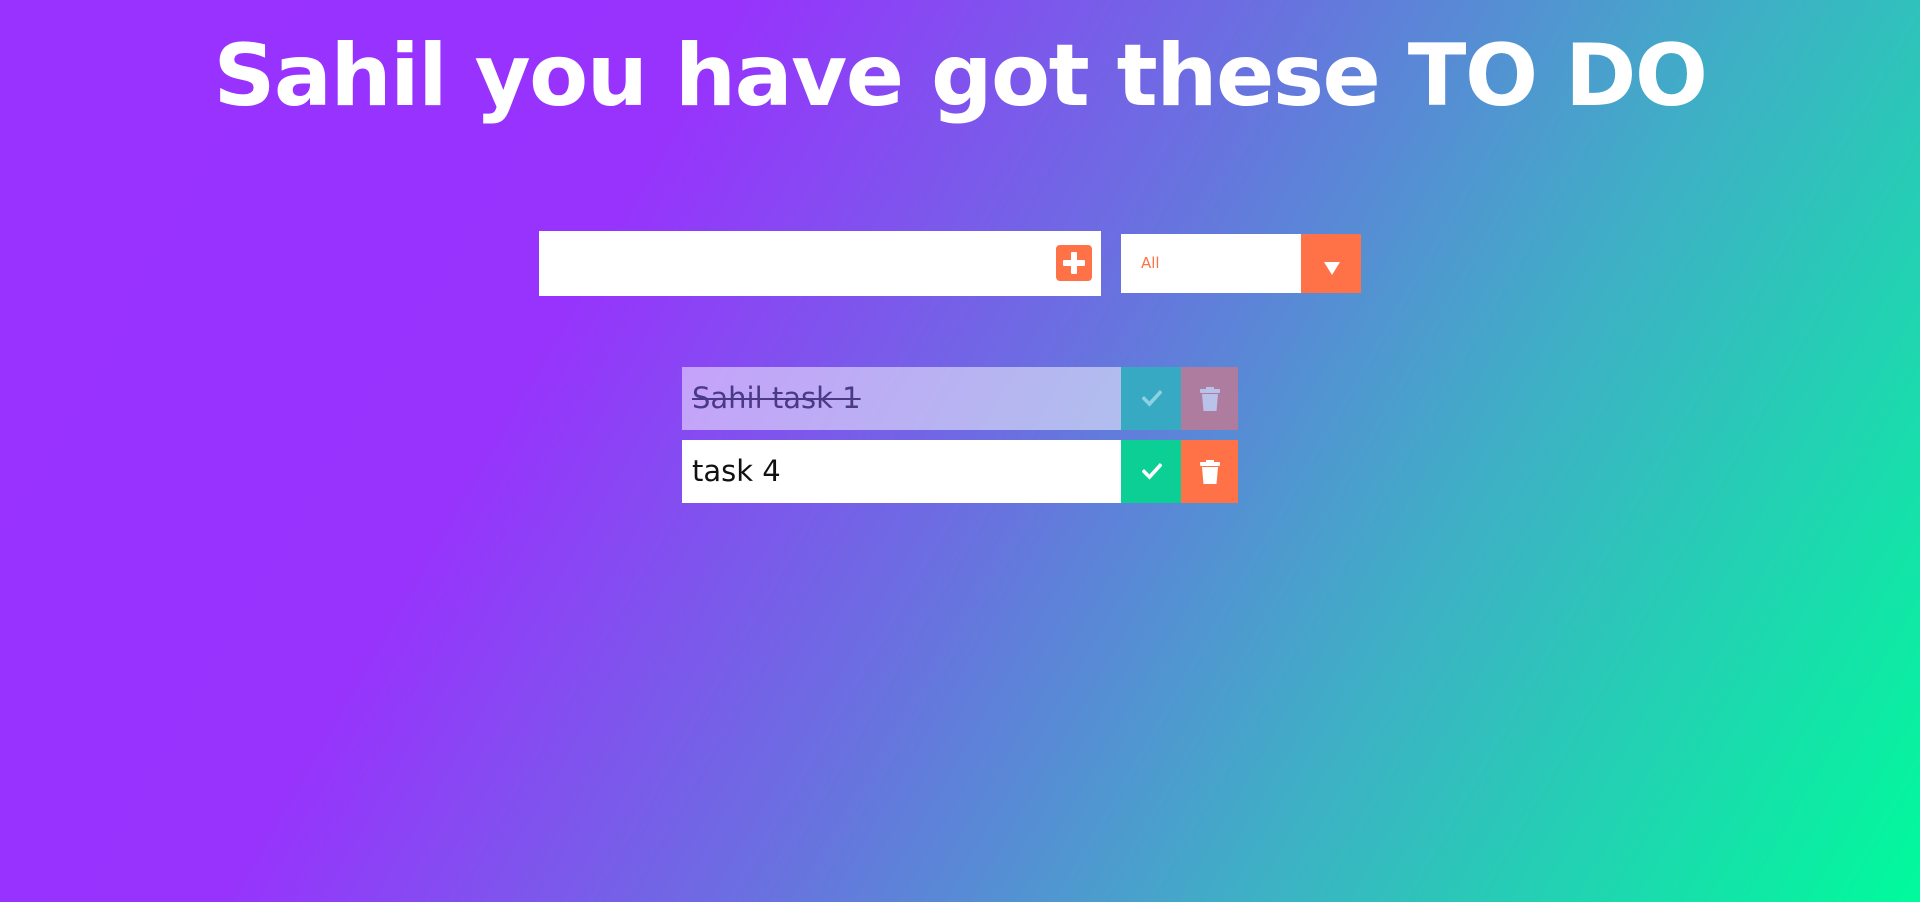  Describe the element at coordinates (794, 263) in the screenshot. I see `todo-input` at that location.